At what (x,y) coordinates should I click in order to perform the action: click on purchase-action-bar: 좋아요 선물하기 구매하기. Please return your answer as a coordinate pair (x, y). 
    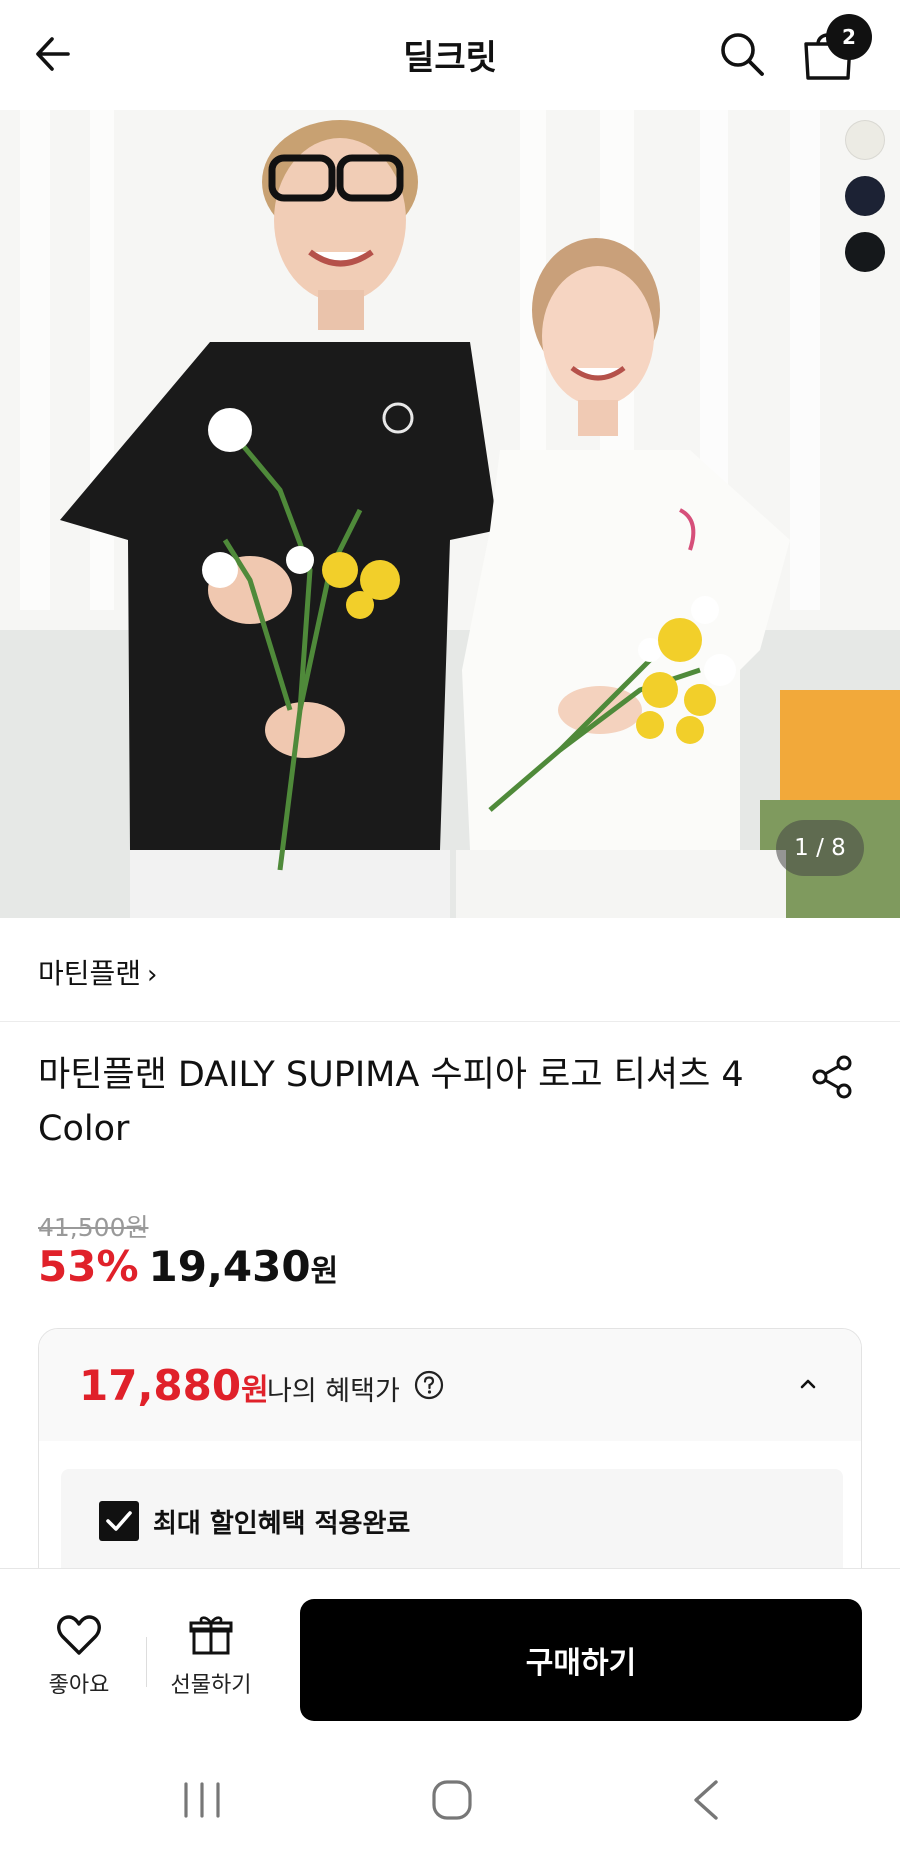
    Looking at the image, I should click on (450, 1648).